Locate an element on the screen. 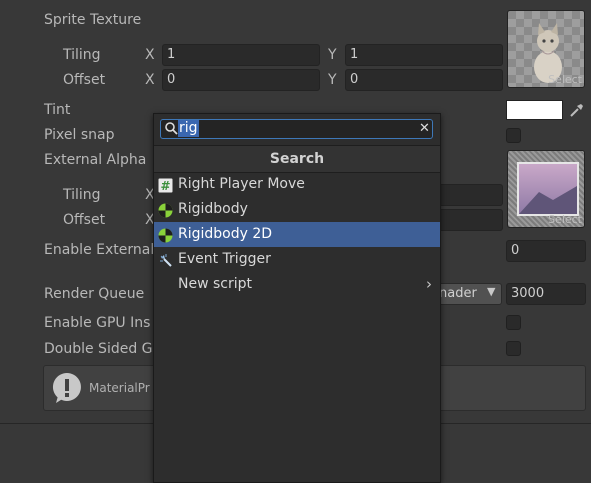 This screenshot has width=591, height=483. script-icon: # is located at coordinates (165, 185).